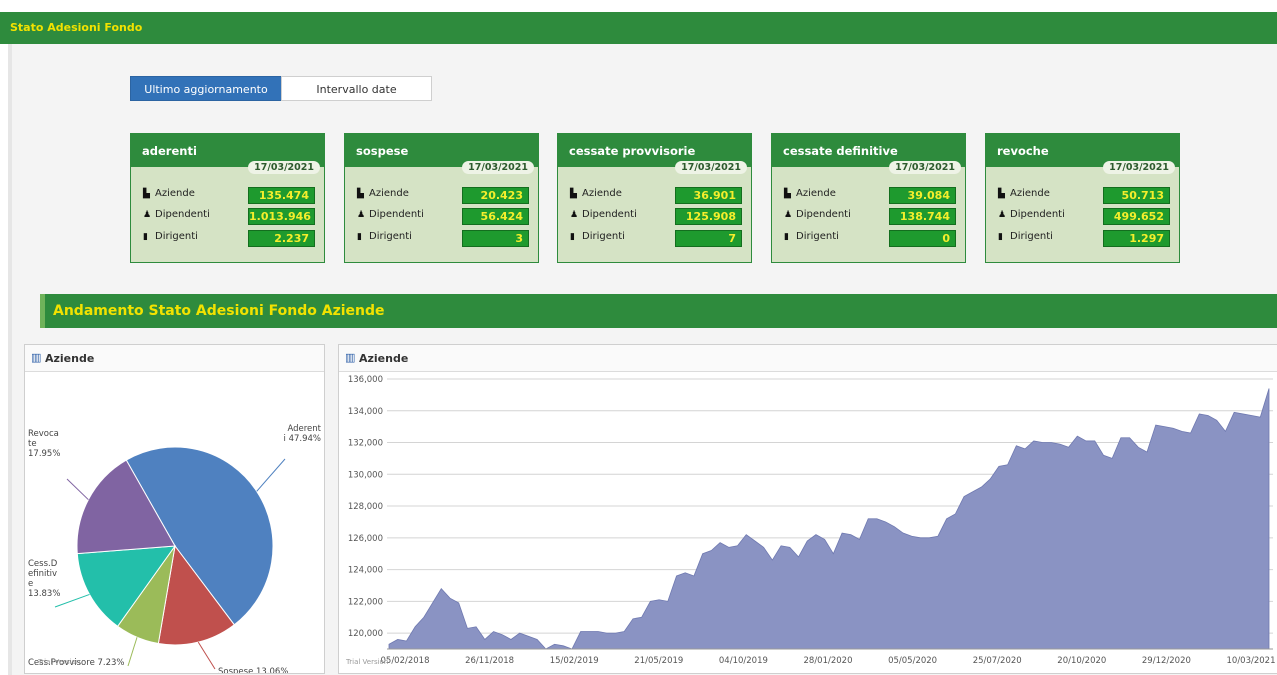  What do you see at coordinates (365, 539) in the screenshot?
I see `y-tick-label: 126,000` at bounding box center [365, 539].